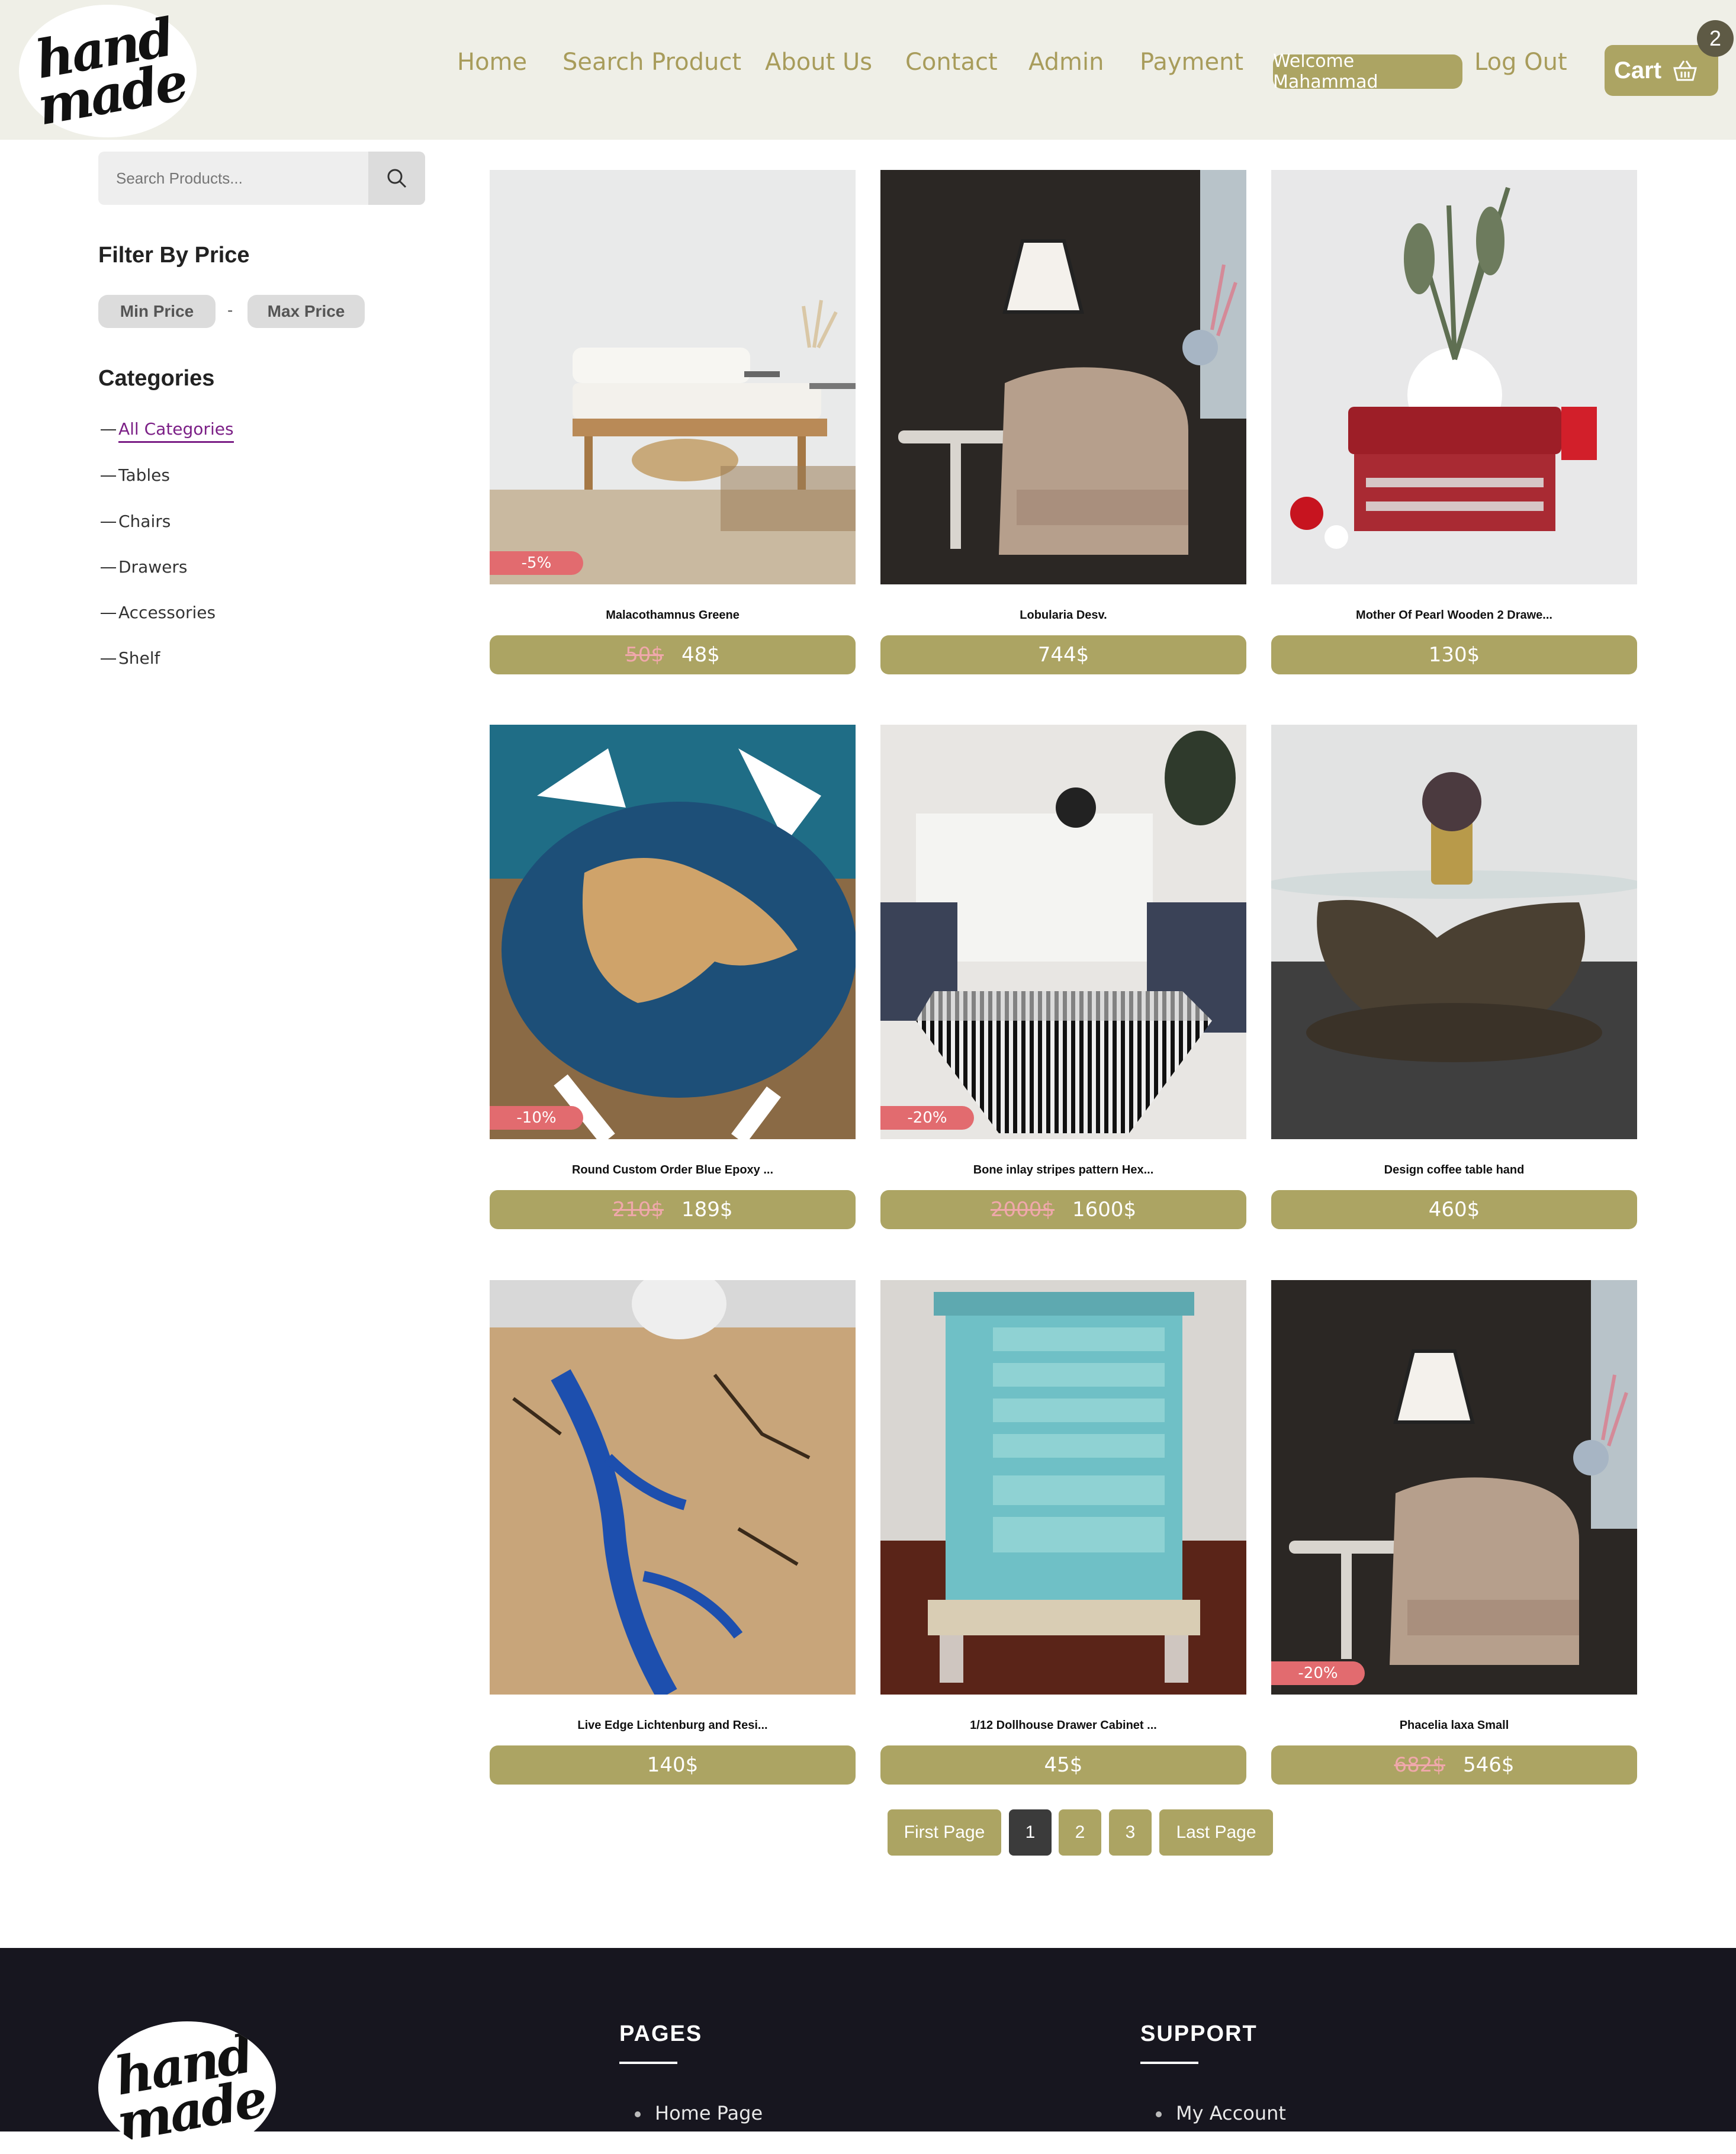 Image resolution: width=1736 pixels, height=2154 pixels. What do you see at coordinates (174, 255) in the screenshot?
I see `filter-price-heading: Filter By Price` at bounding box center [174, 255].